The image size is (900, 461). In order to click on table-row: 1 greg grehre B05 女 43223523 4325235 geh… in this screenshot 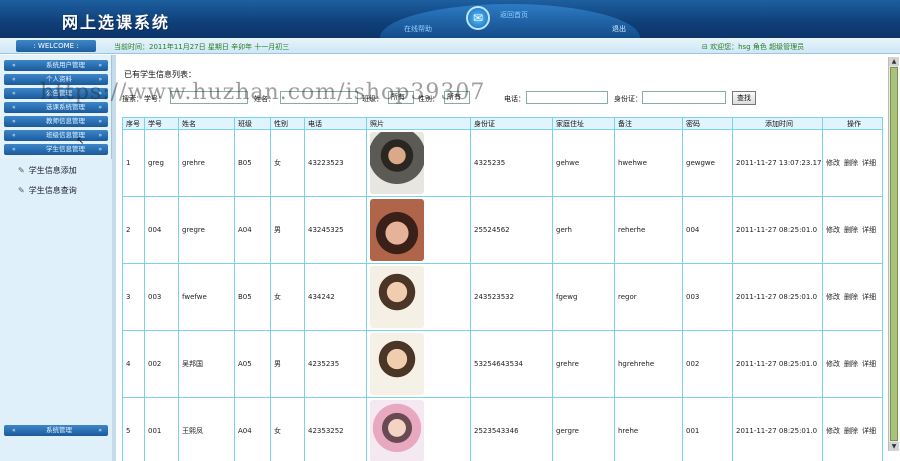, I will do `click(502, 163)`.